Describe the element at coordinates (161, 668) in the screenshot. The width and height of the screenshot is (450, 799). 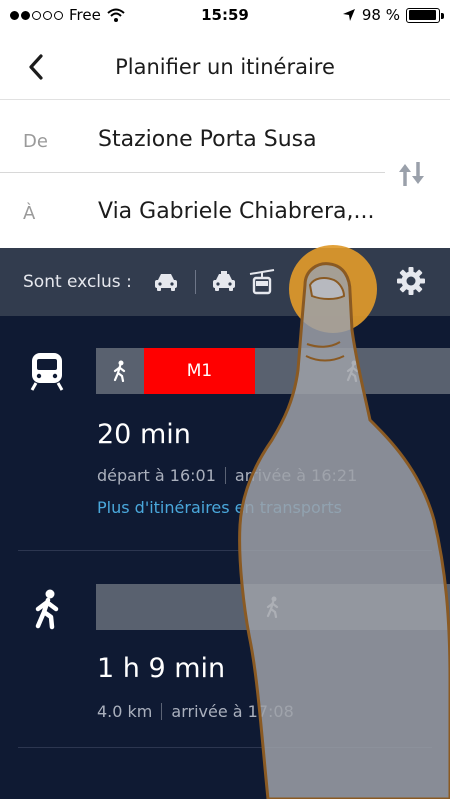
I see `trip-duration: 1 h 9 min` at that location.